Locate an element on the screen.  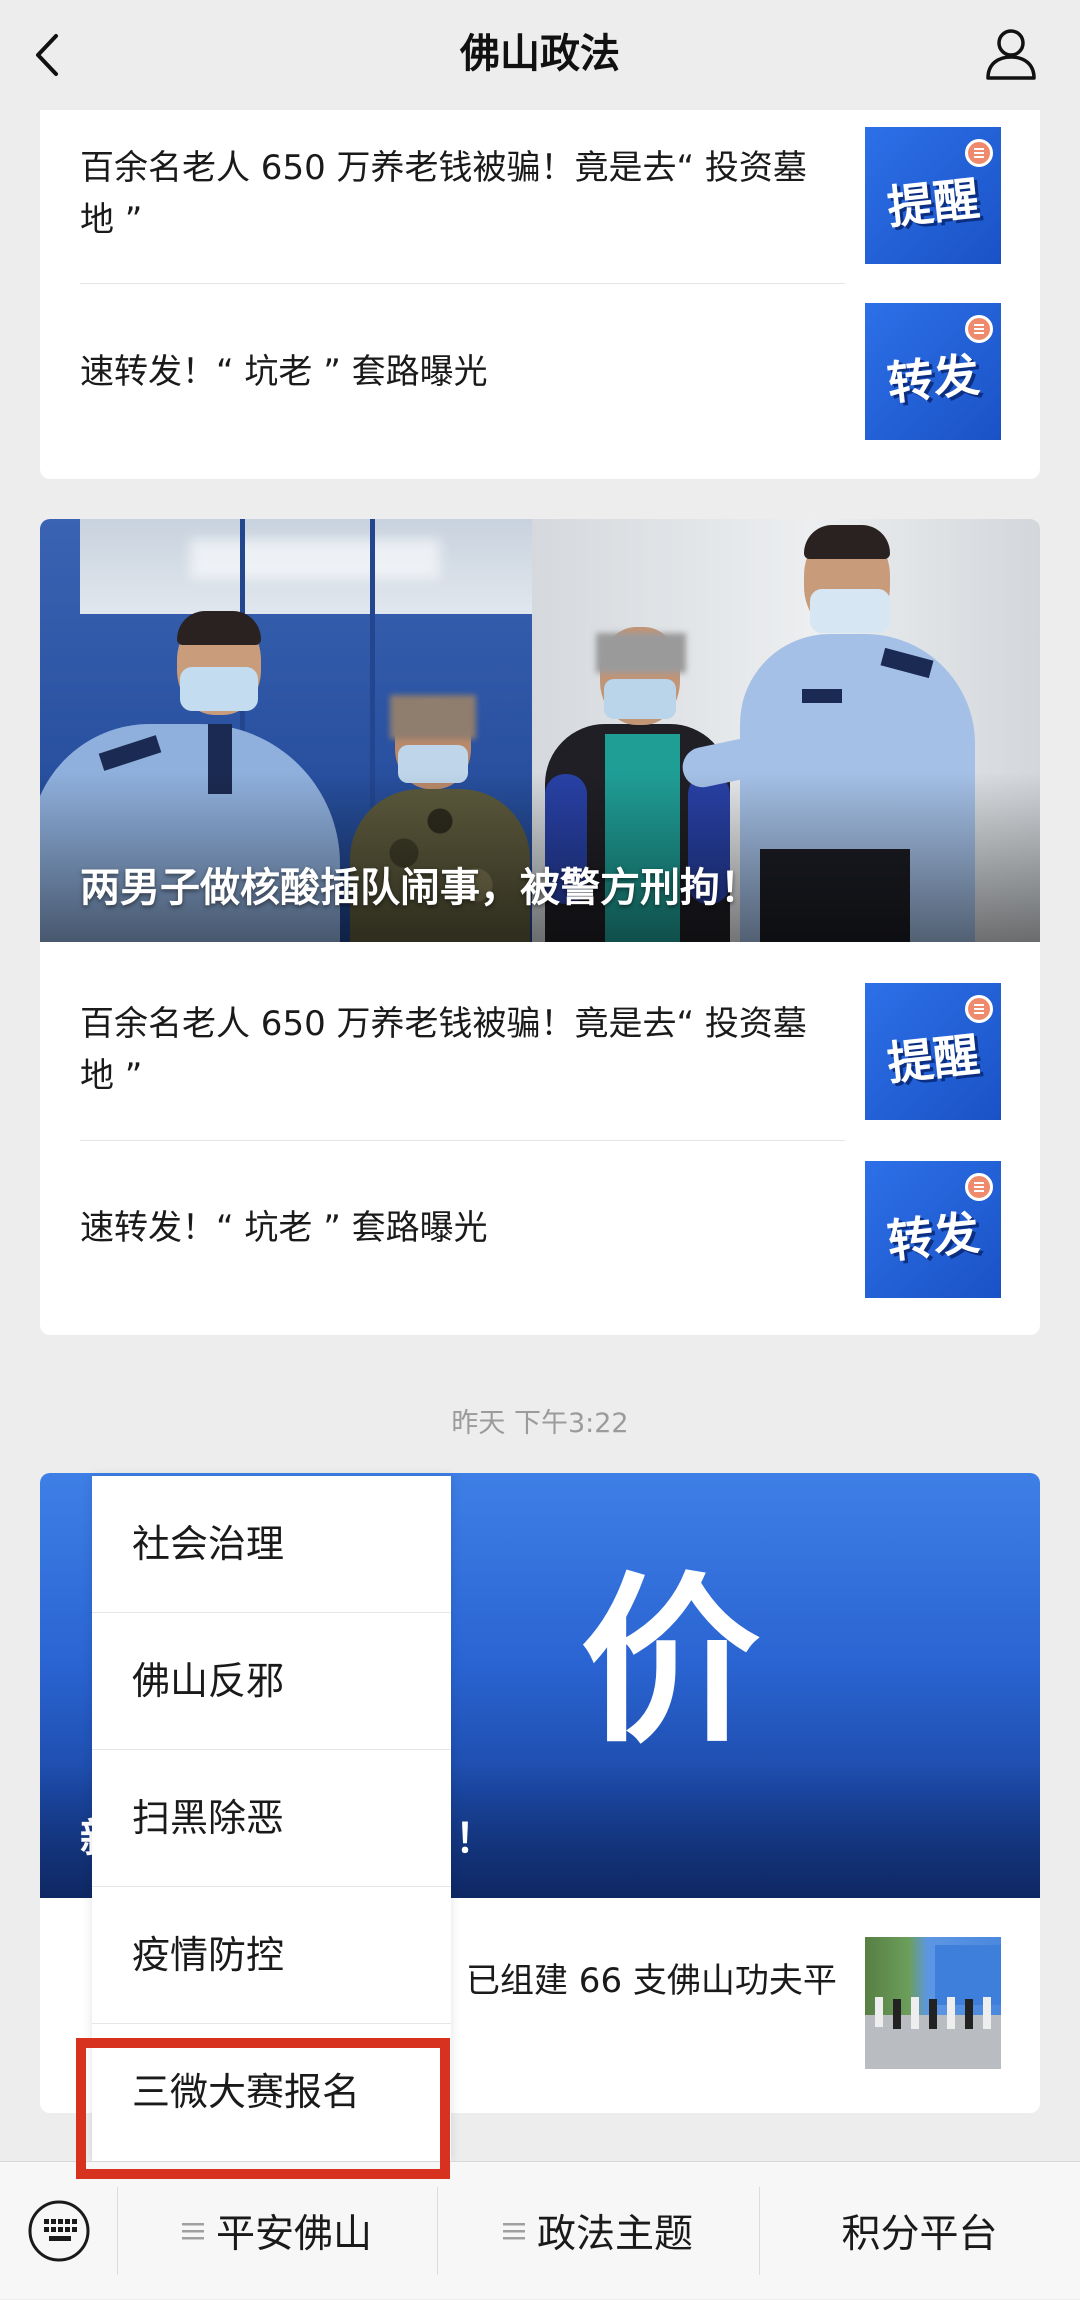
tab-pingan-foshan: 平安佛山 is located at coordinates (277, 2231).